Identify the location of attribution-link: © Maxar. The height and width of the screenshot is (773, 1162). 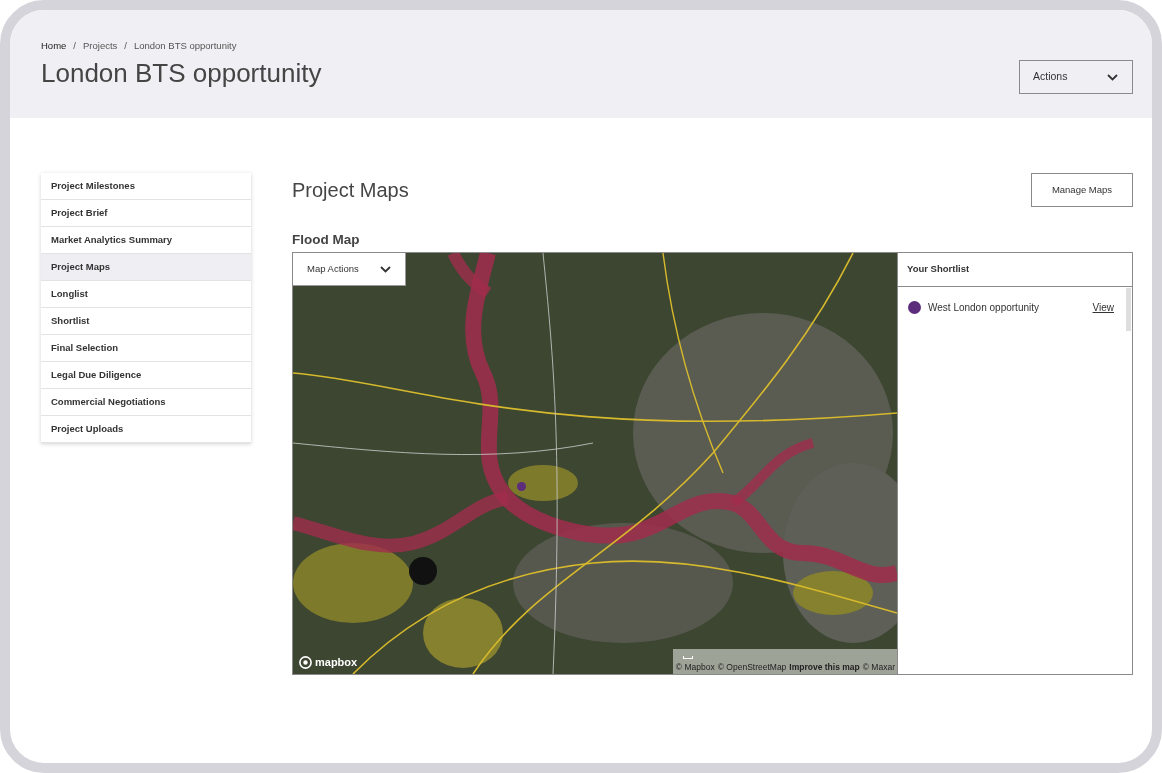
(878, 667).